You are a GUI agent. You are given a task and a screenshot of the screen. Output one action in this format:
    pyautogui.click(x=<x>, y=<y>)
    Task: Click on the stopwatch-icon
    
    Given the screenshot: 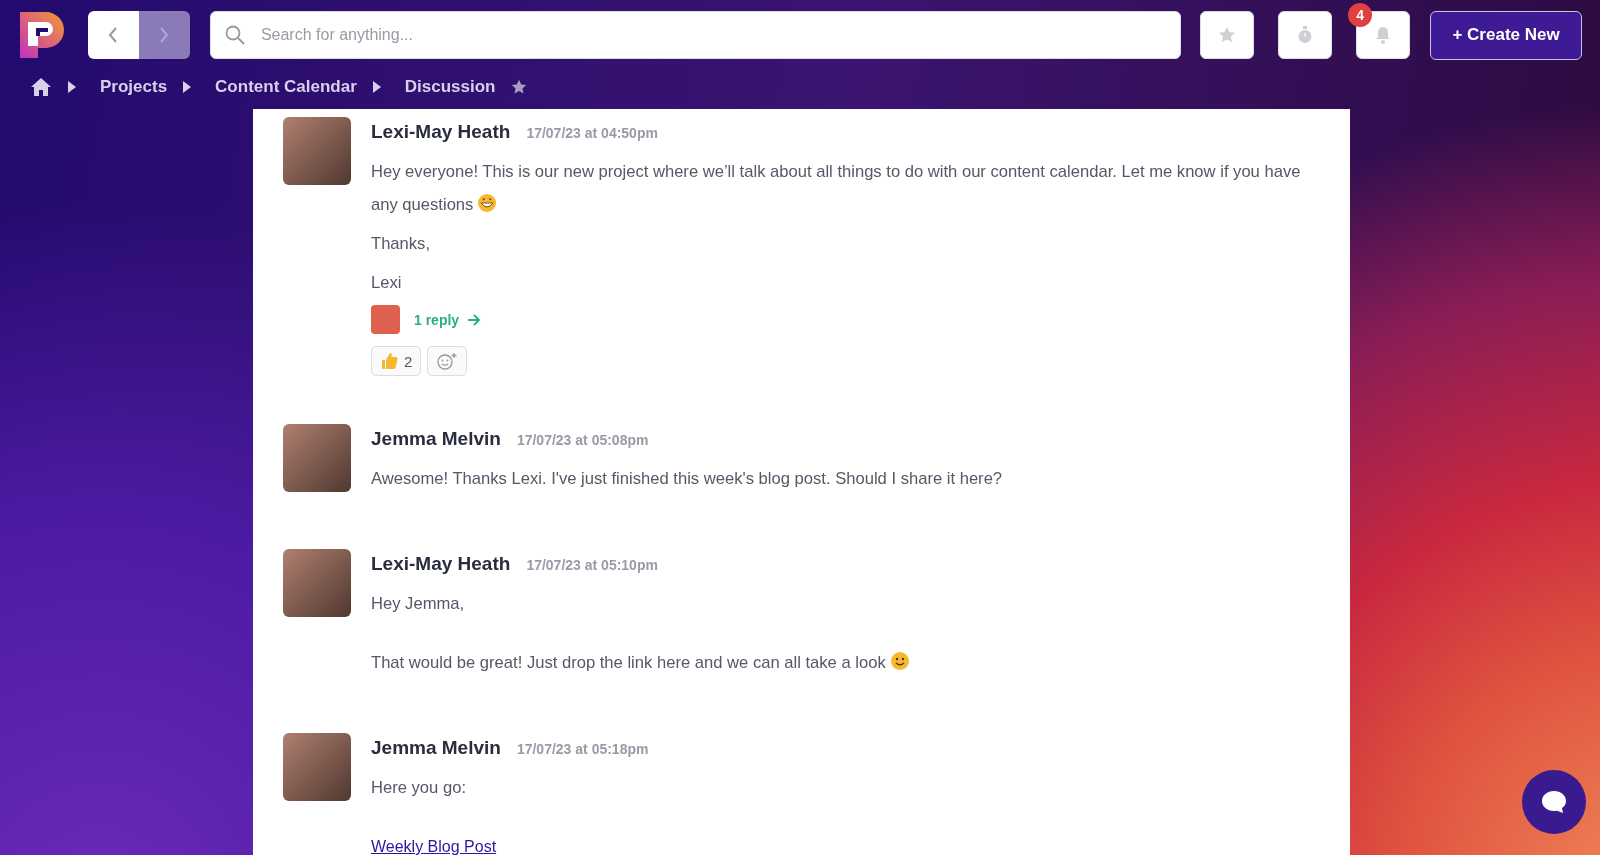 What is the action you would take?
    pyautogui.click(x=1305, y=35)
    